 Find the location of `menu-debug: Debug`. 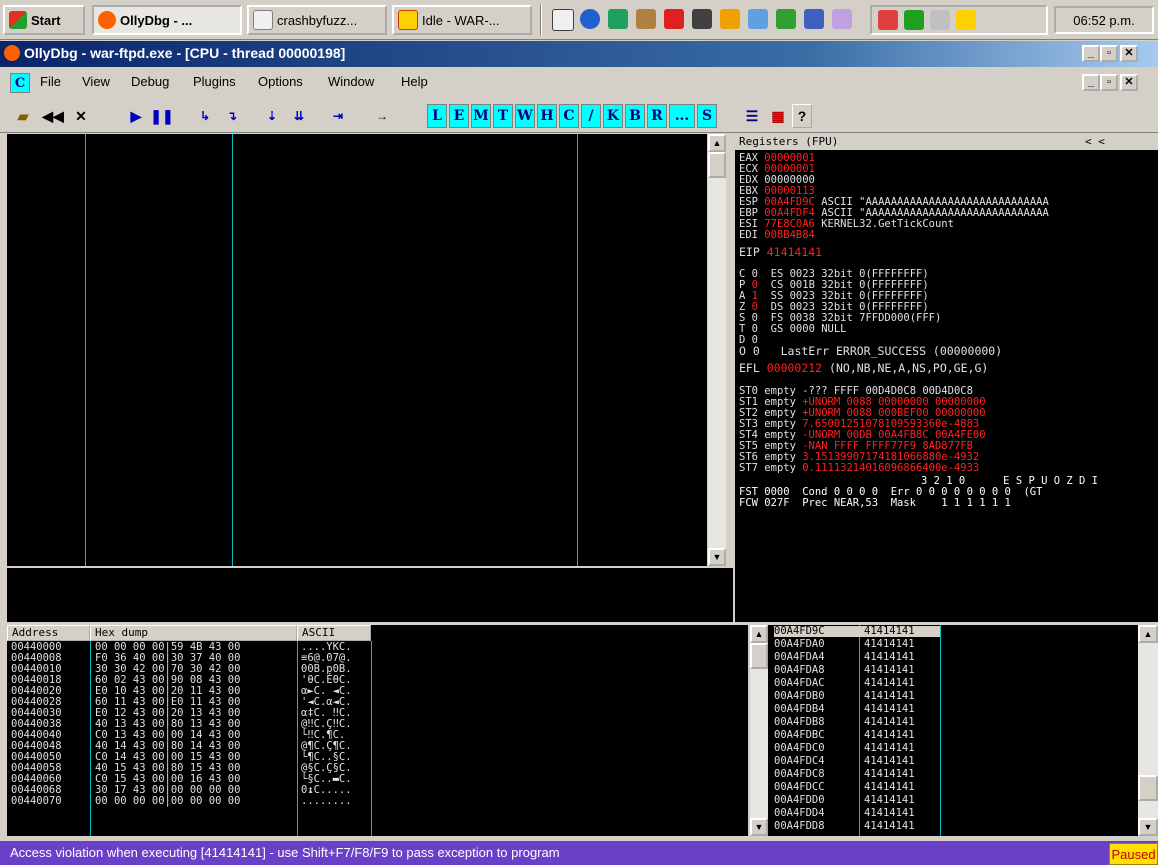

menu-debug: Debug is located at coordinates (150, 81).